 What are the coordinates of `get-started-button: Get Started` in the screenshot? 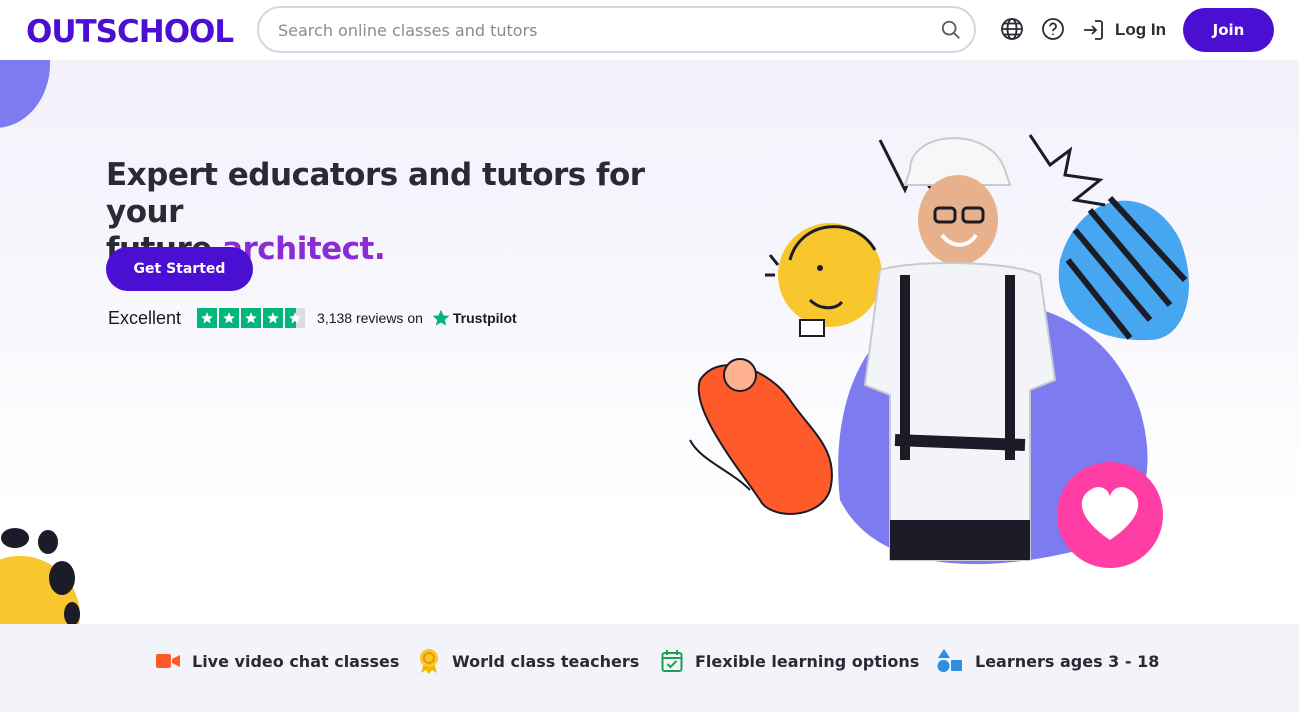 It's located at (179, 269).